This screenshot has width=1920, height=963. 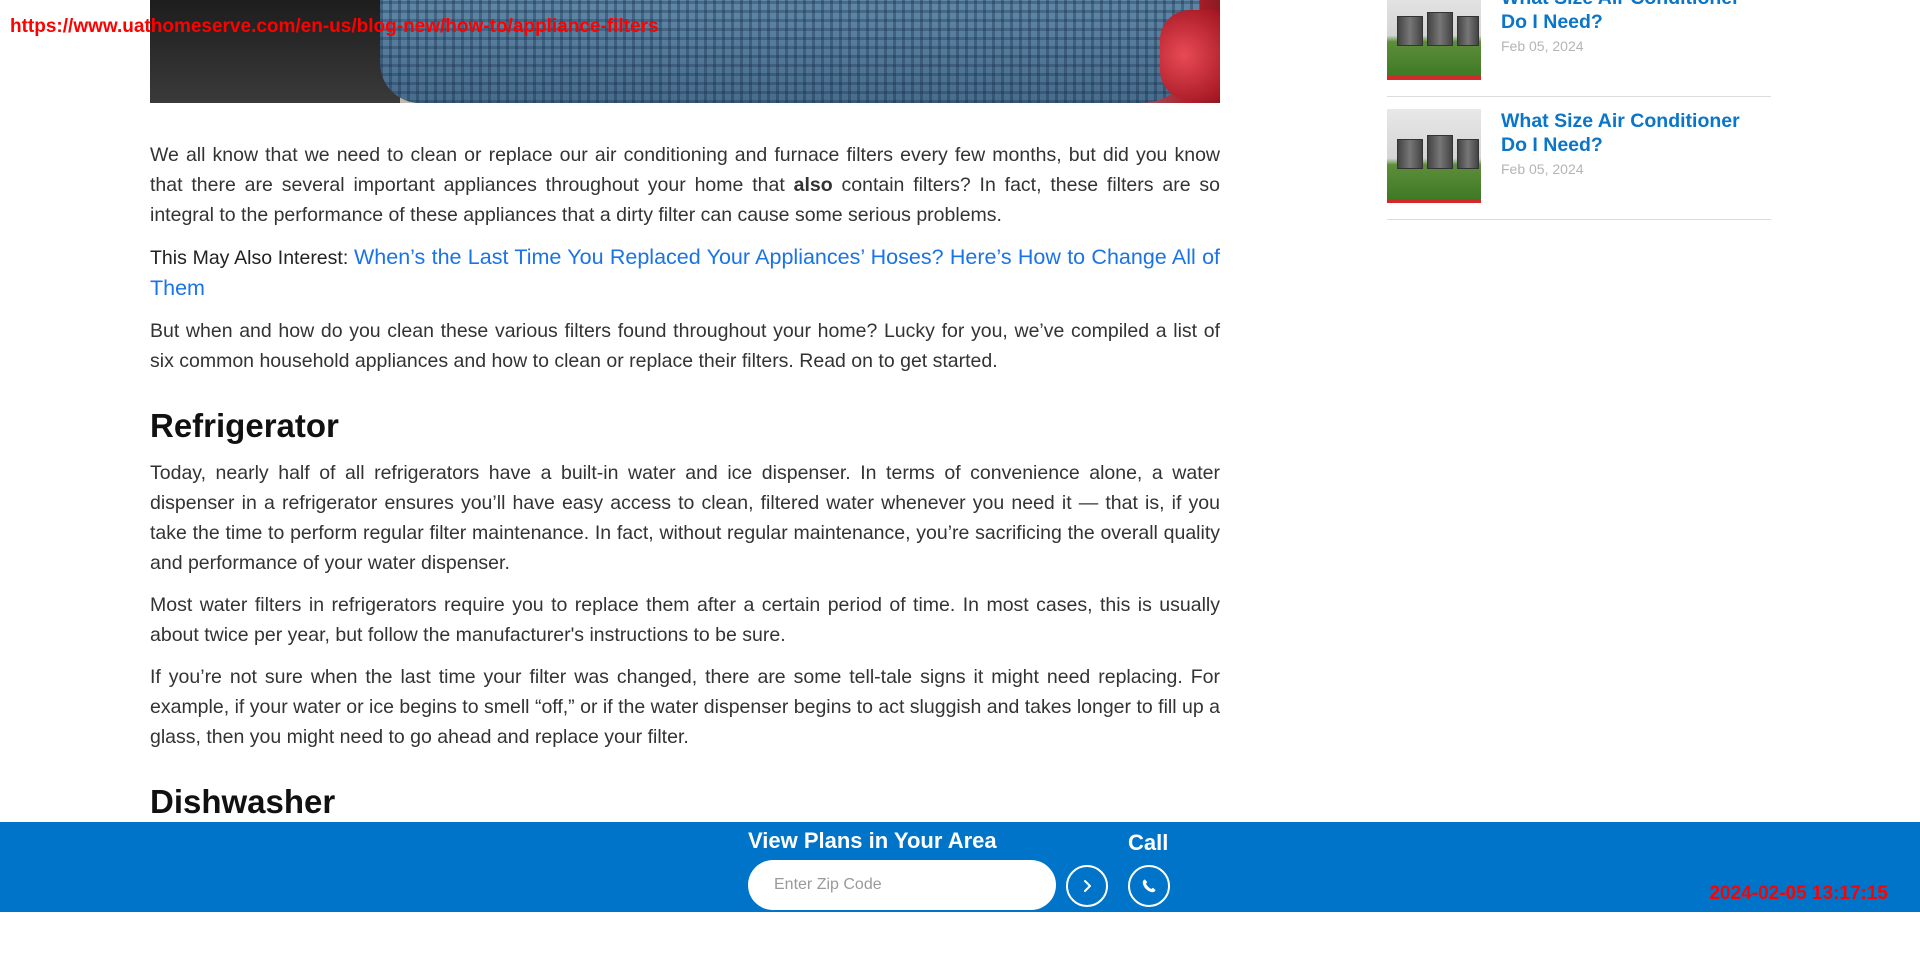 What do you see at coordinates (252, 258) in the screenshot?
I see `also-interest-label: This May Also Interest:` at bounding box center [252, 258].